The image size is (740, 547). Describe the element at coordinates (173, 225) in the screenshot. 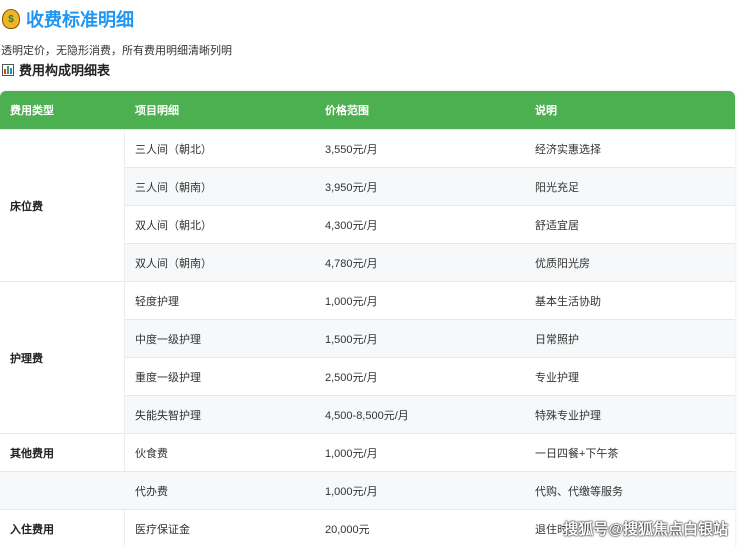

I see `item-cell: 双人间（朝北）` at that location.